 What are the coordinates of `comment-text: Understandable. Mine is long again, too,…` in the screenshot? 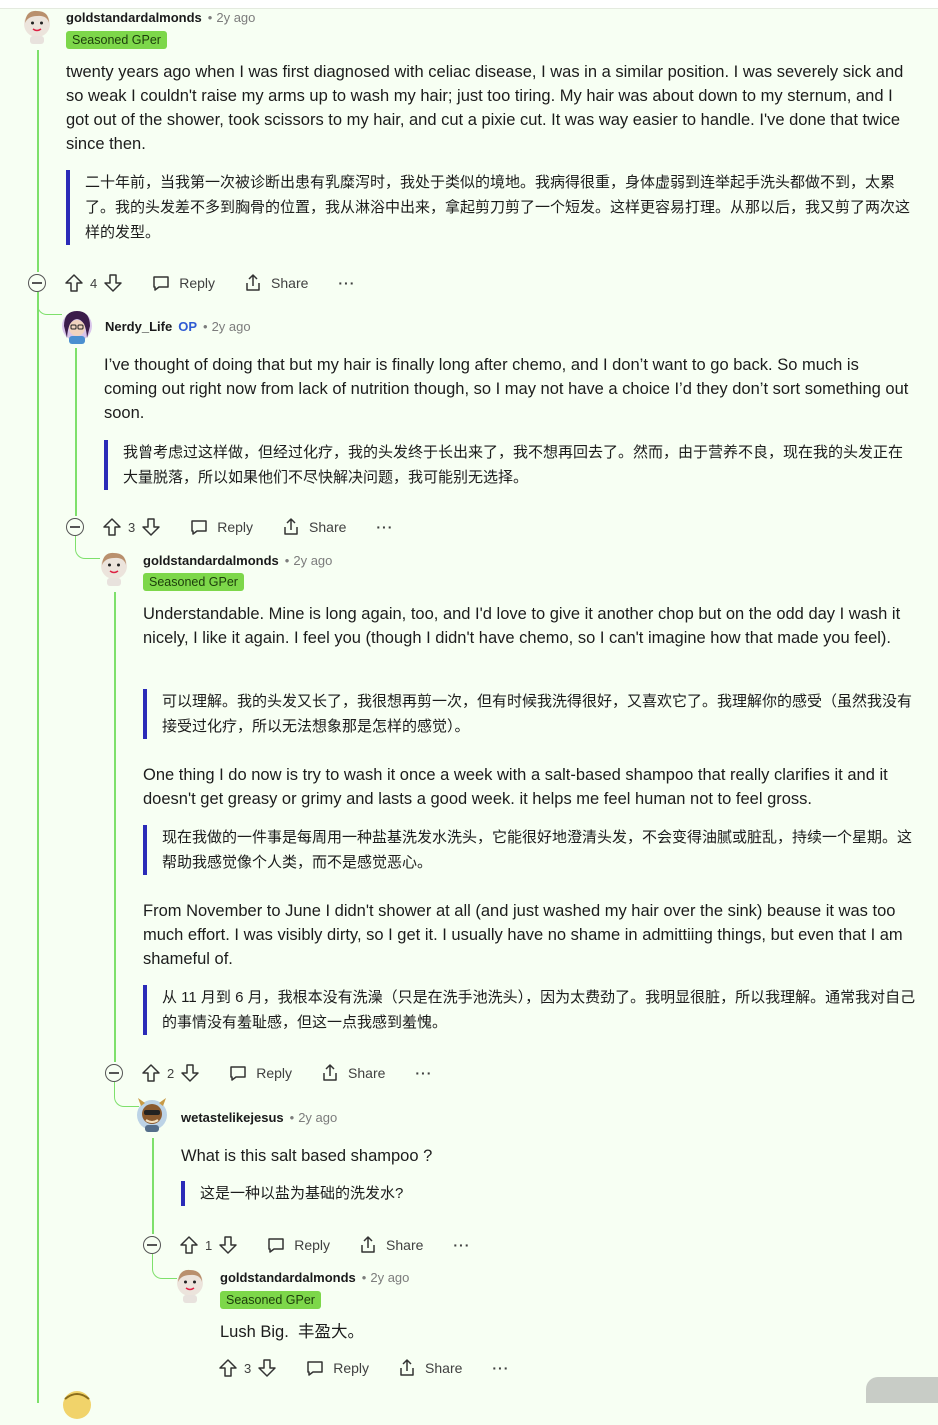 It's located at (522, 626).